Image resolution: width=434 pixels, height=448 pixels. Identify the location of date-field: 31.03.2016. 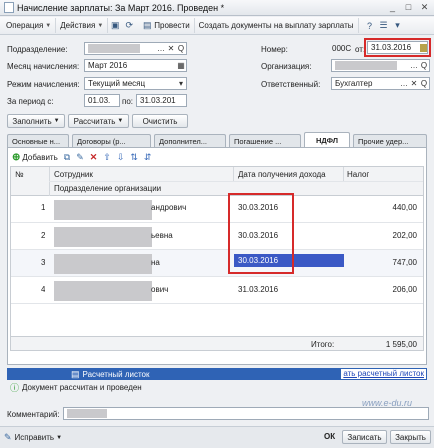
(397, 47).